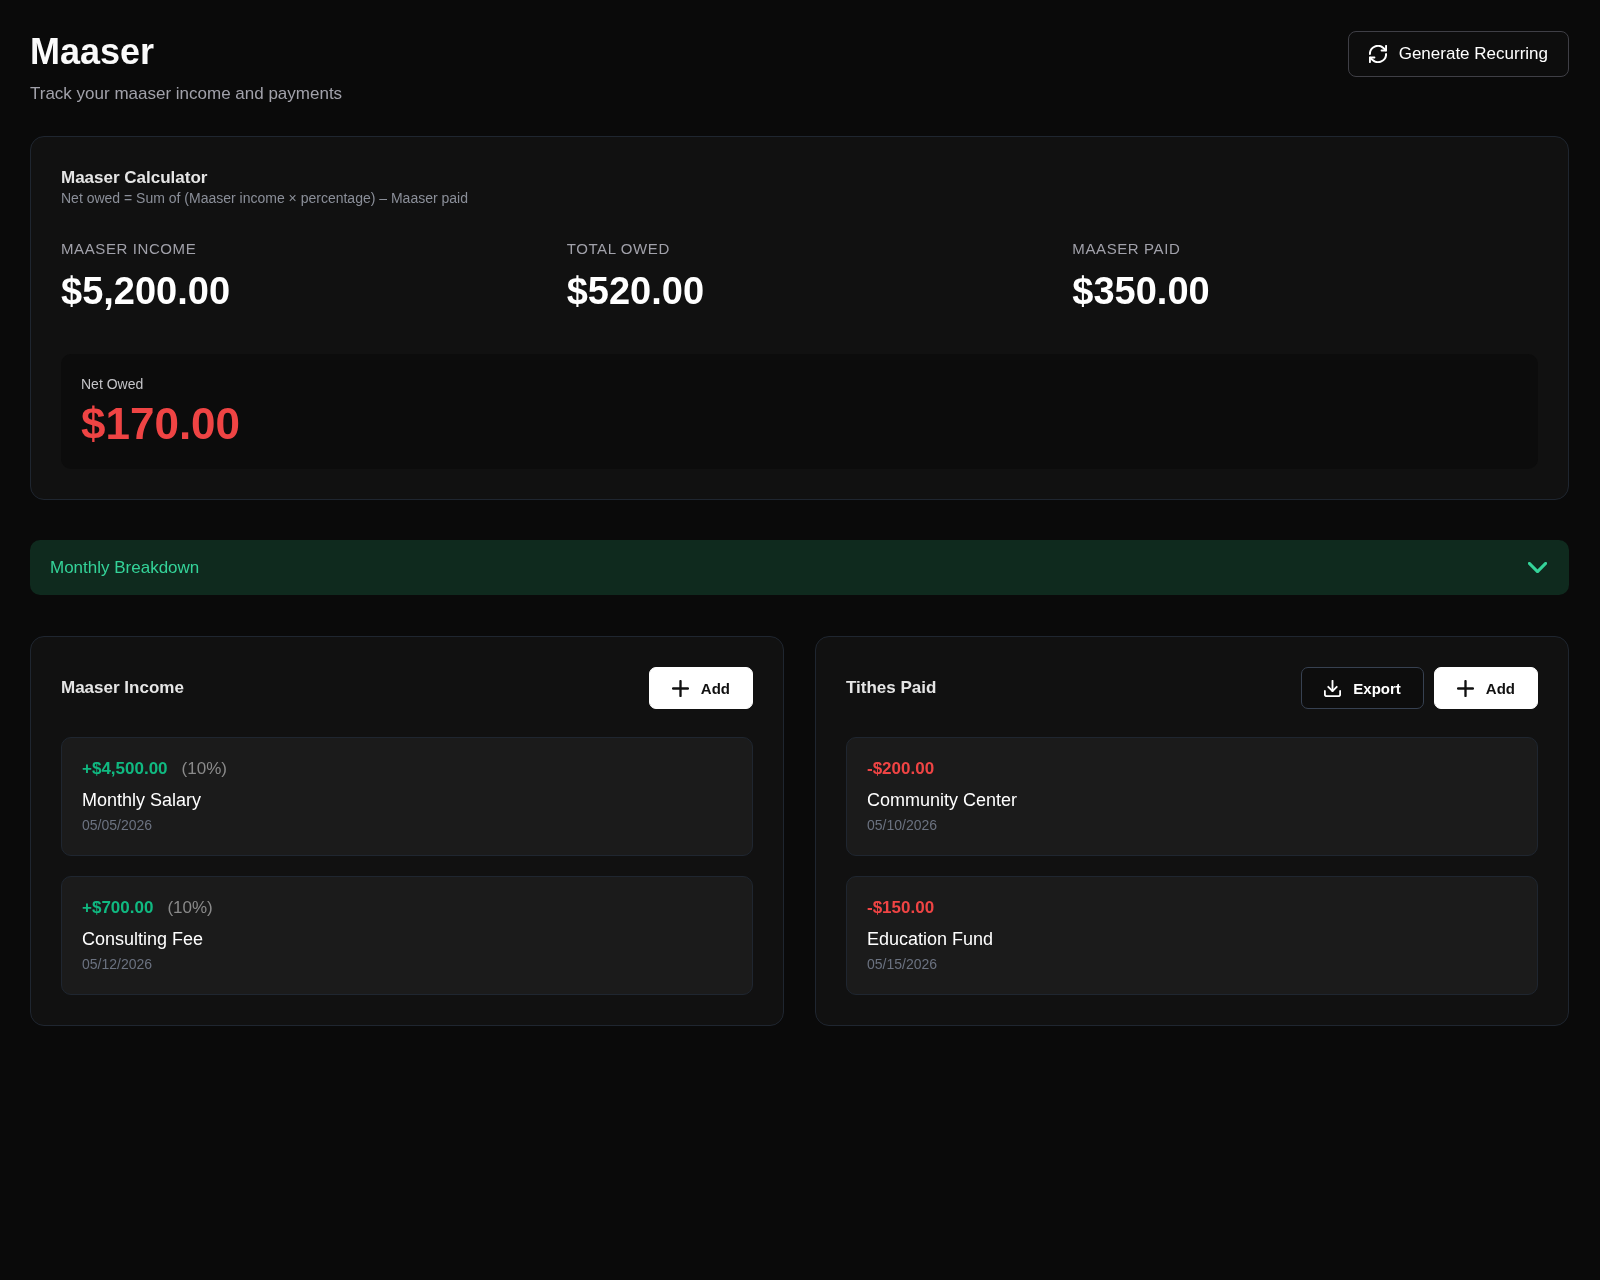 The height and width of the screenshot is (1280, 1600). I want to click on calculator-title: Maaser Calculator, so click(134, 177).